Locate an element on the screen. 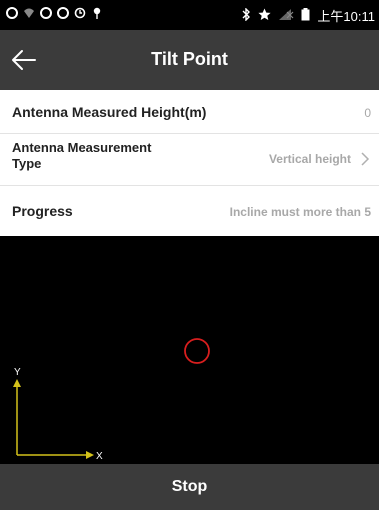  x-axis is located at coordinates (55, 455).